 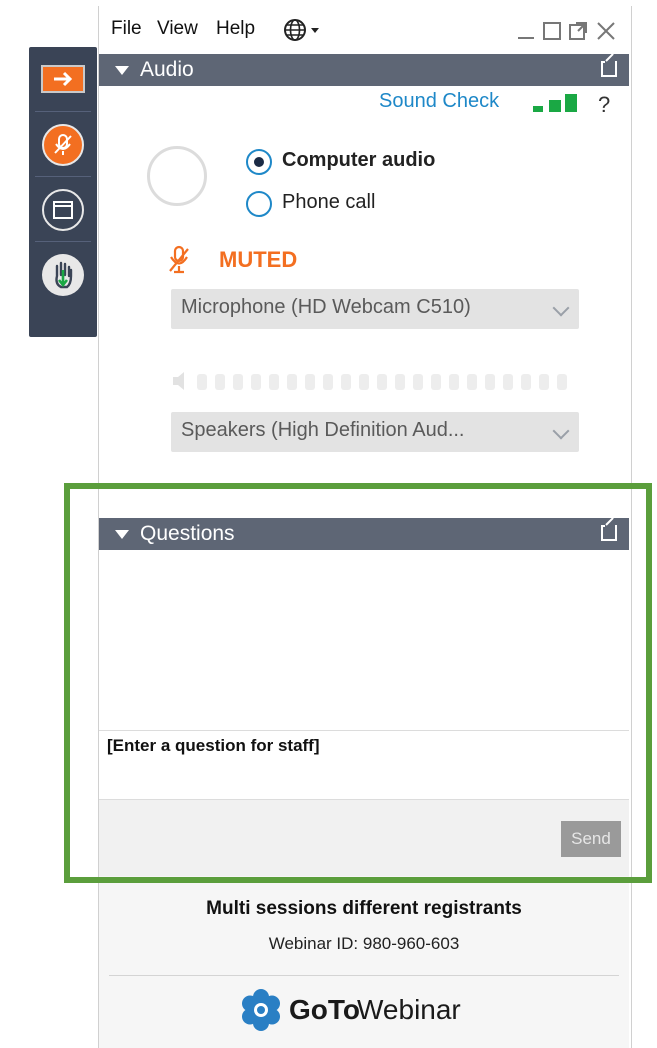 What do you see at coordinates (578, 31) in the screenshot?
I see `popout-icon` at bounding box center [578, 31].